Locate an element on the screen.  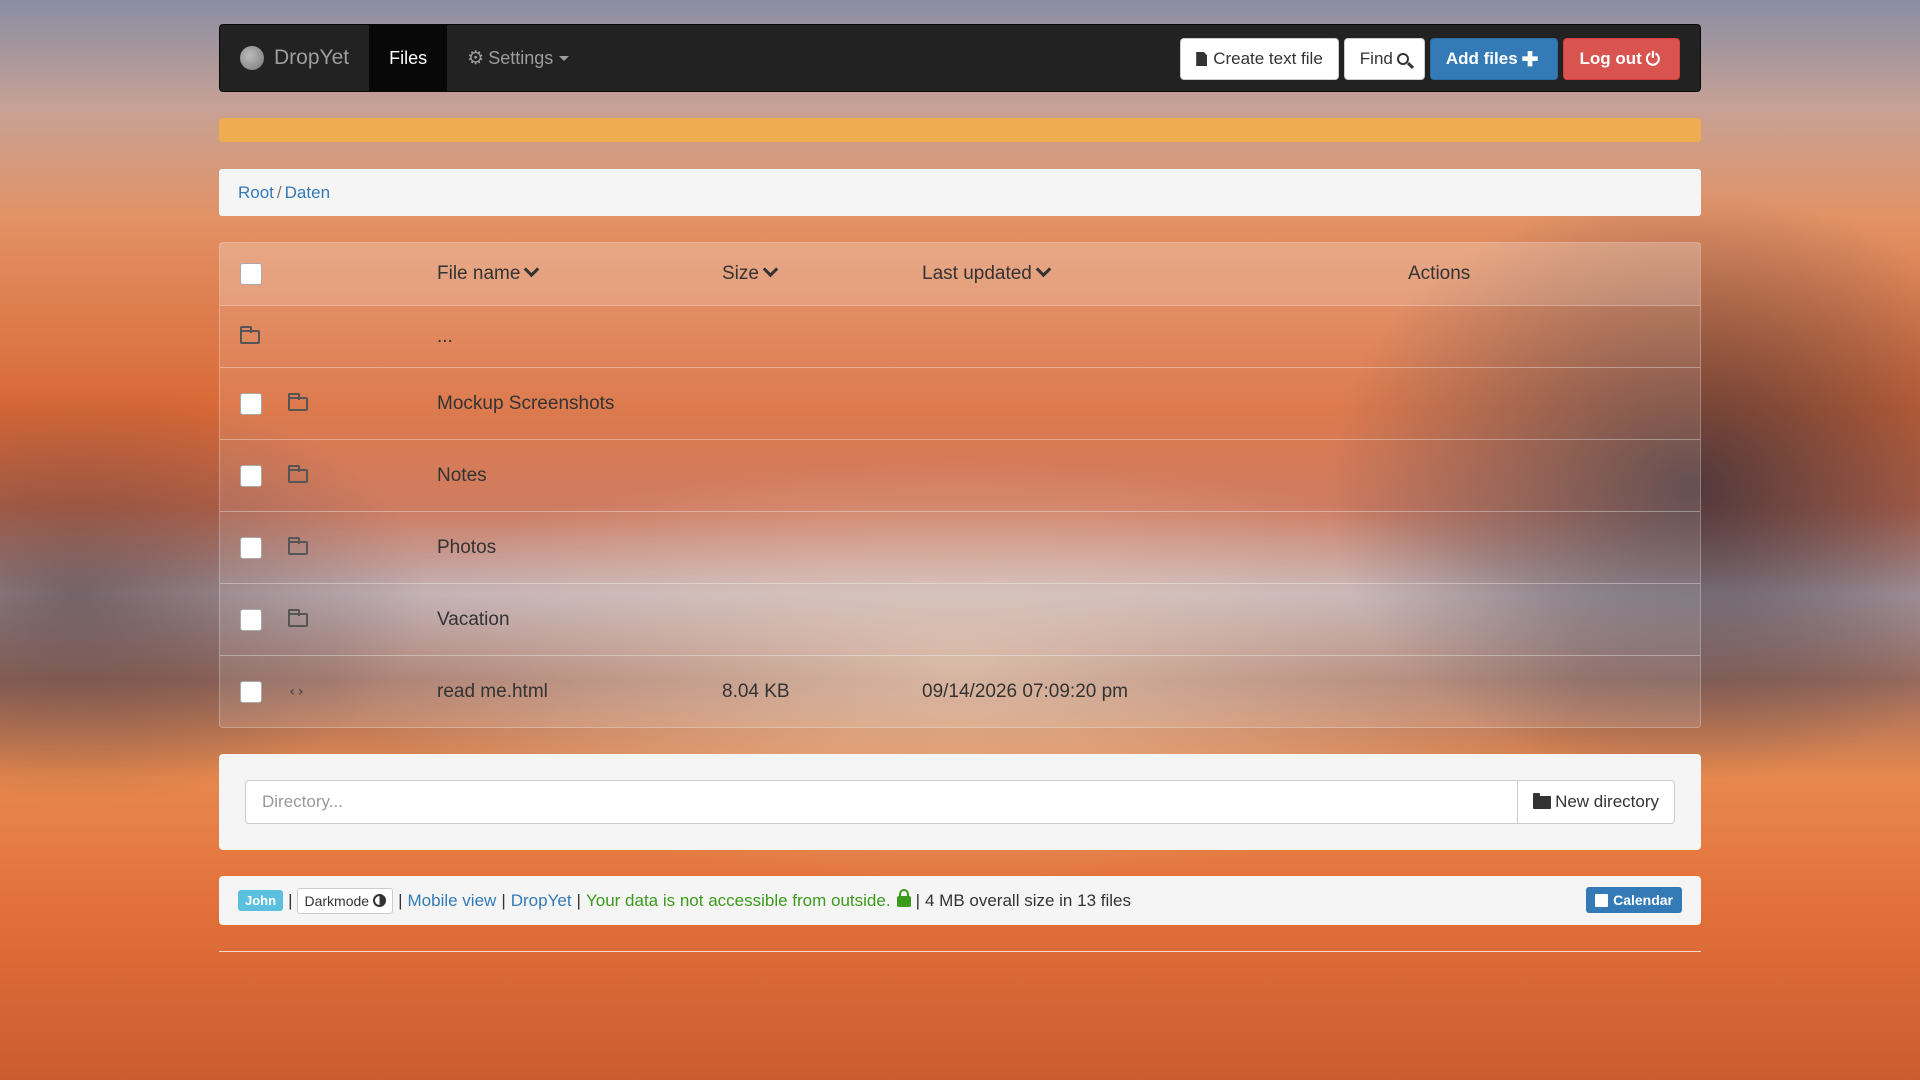
table-row: Vacation is located at coordinates (960, 619).